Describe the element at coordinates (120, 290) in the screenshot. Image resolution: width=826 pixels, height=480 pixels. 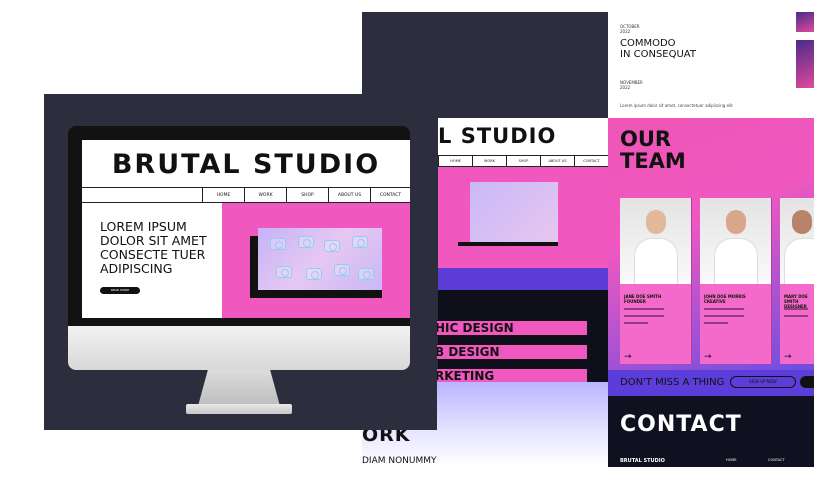
I see `hero-read-more-button: READ MORE` at that location.